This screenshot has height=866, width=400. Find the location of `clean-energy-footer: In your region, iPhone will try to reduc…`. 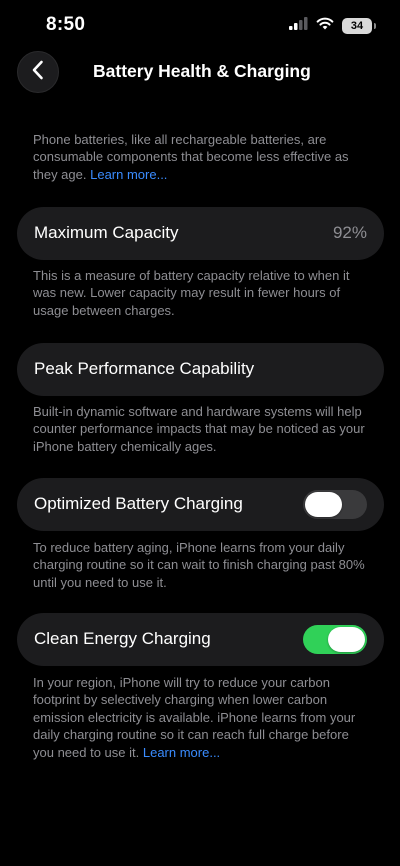

clean-energy-footer: In your region, iPhone will try to reduc… is located at coordinates (203, 717).